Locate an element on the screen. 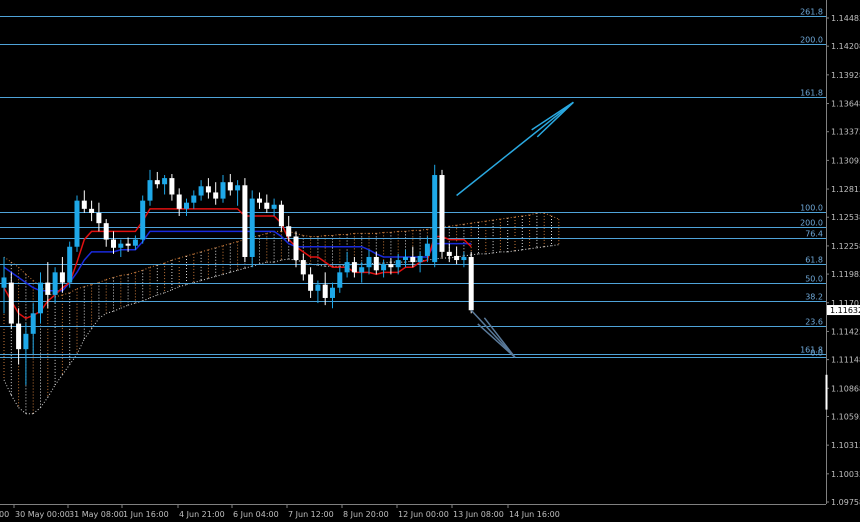  price-axis-label: 1.11423 is located at coordinates (845, 331).